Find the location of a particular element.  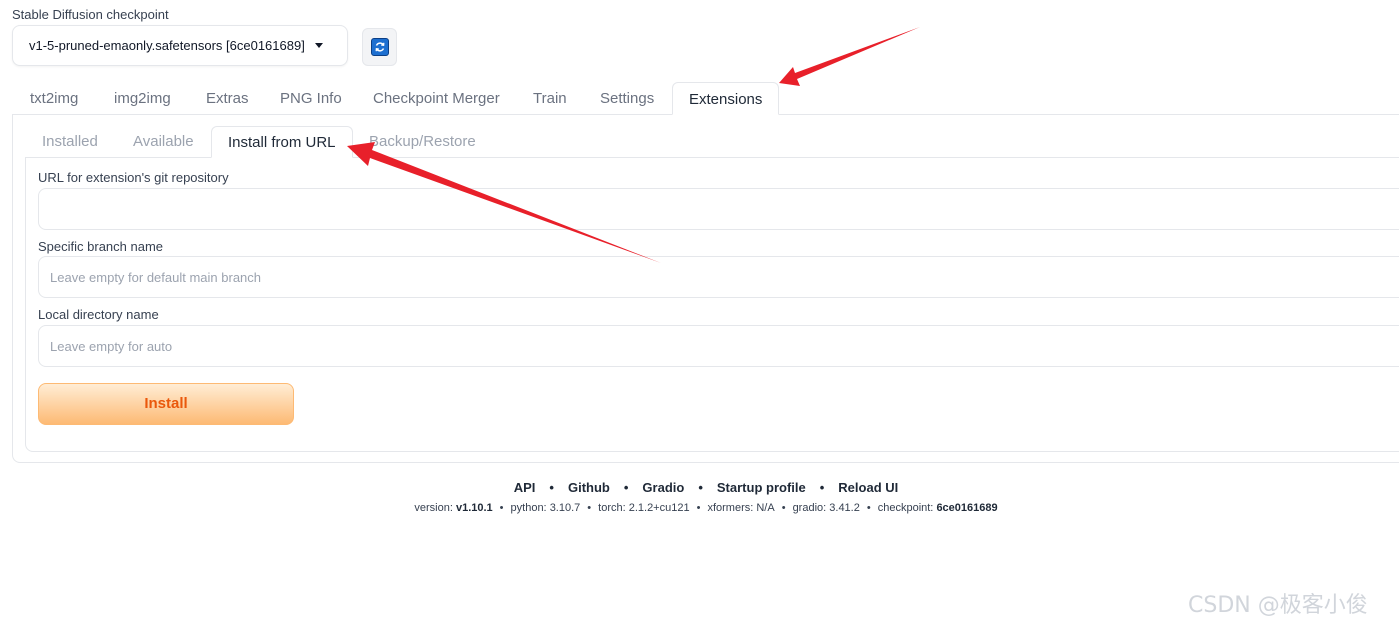

python-value: 3.10.7 is located at coordinates (565, 508).